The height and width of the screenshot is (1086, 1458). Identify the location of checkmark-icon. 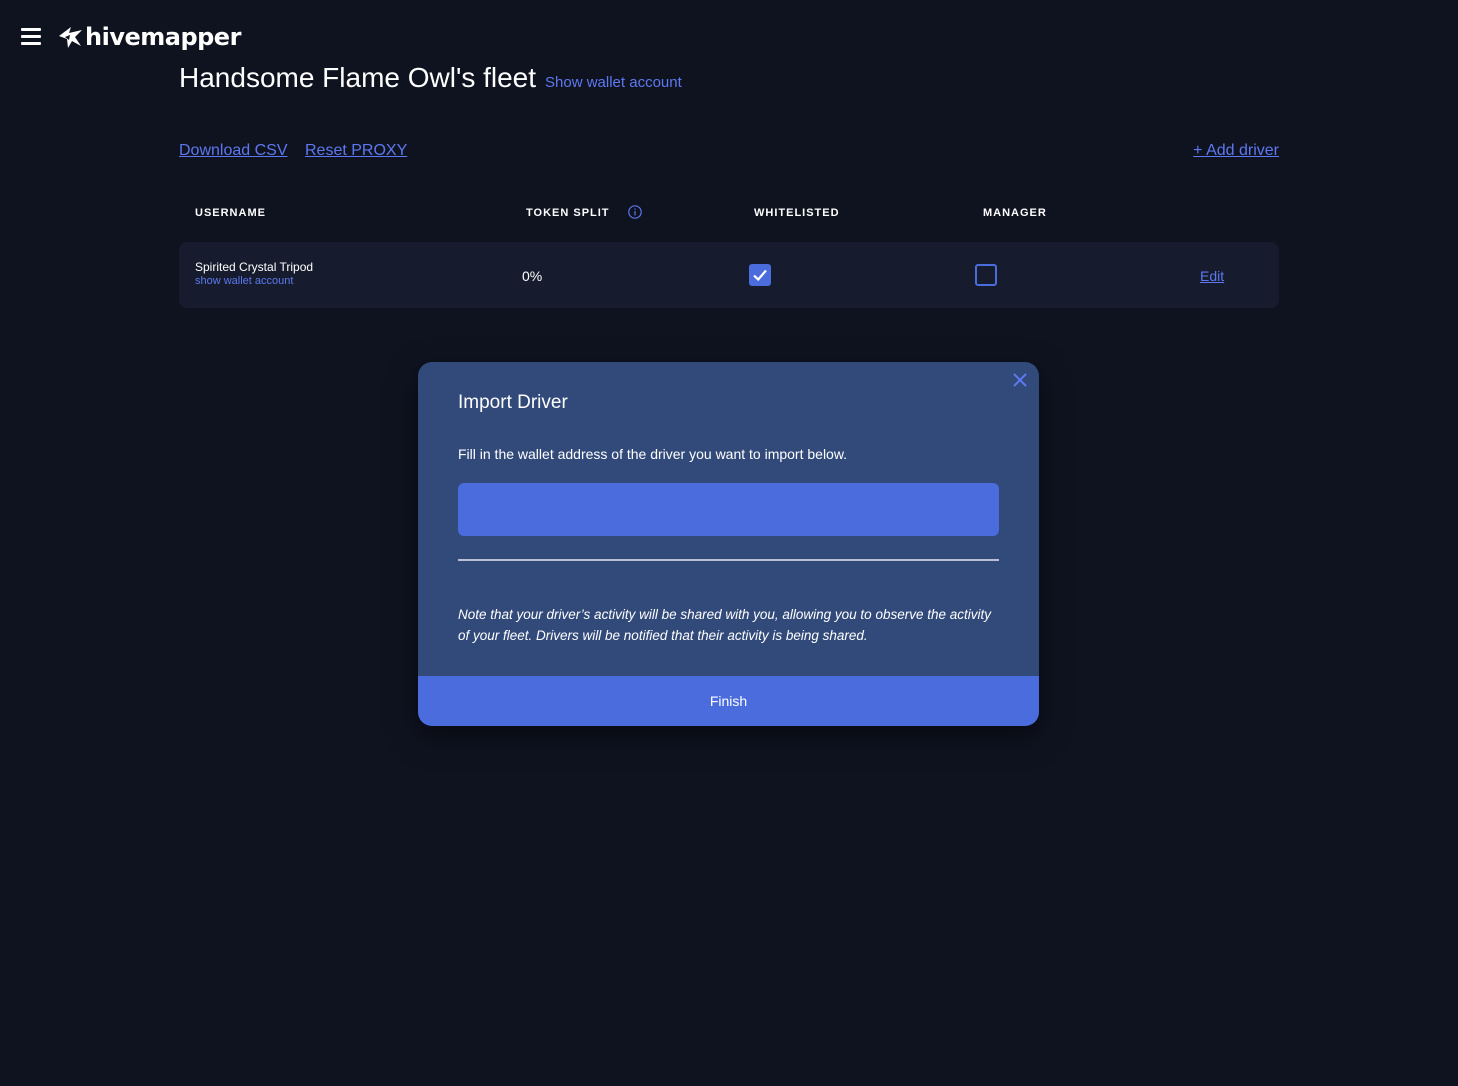
(760, 275).